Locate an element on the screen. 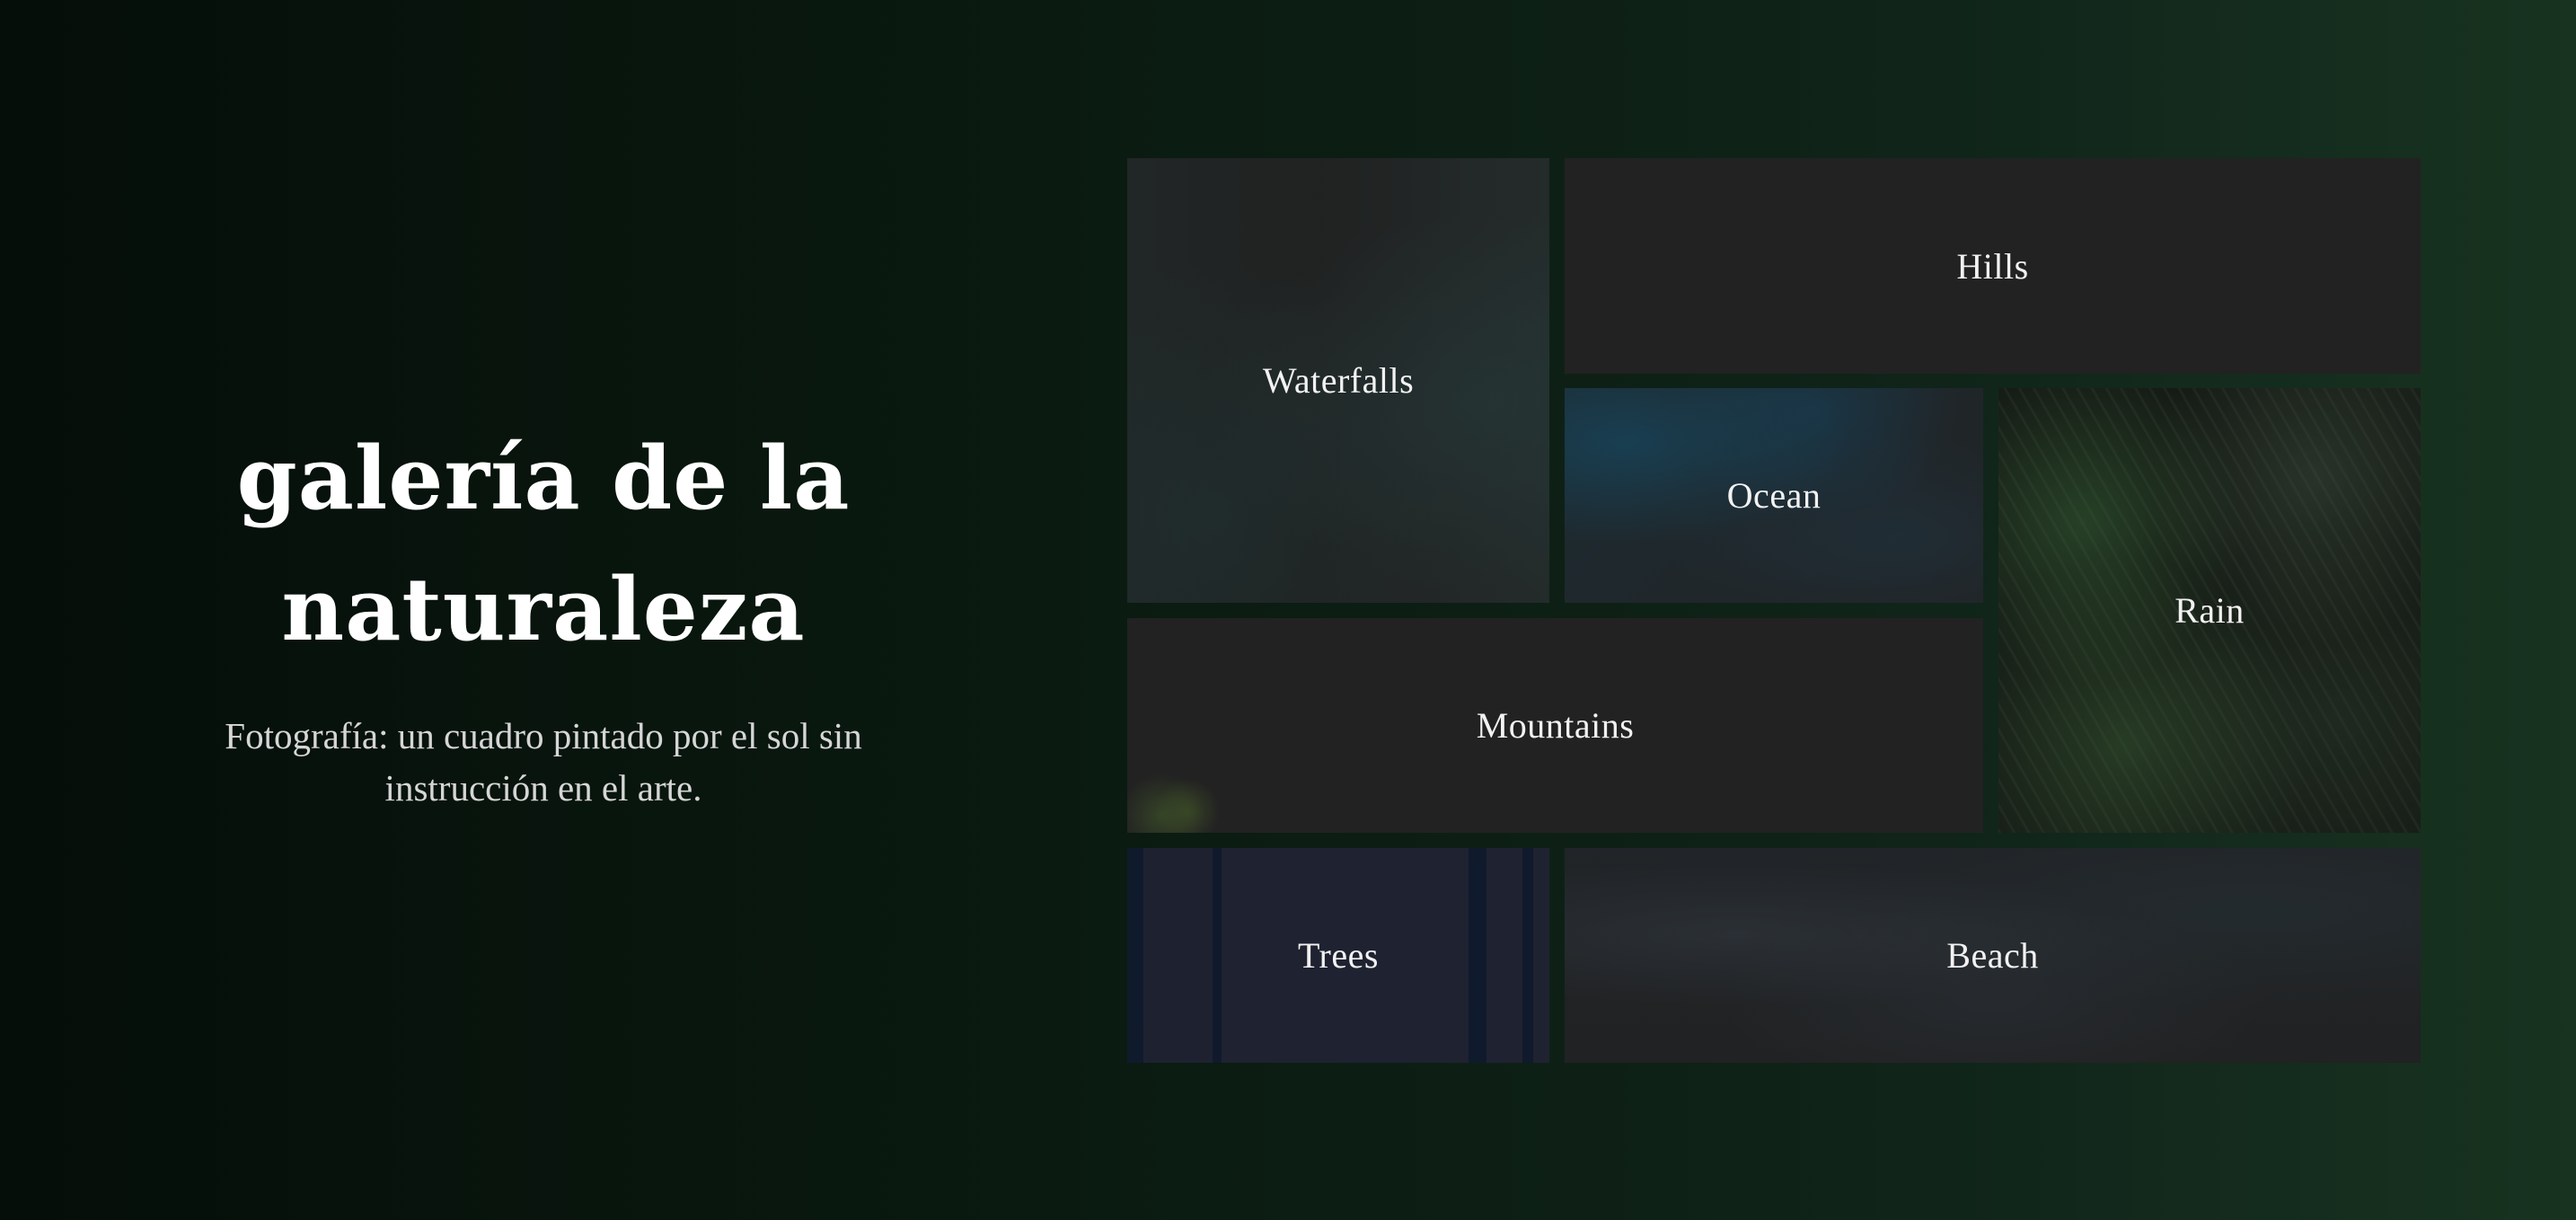 The width and height of the screenshot is (2576, 1220). gallery-tile-mountains: Mountains is located at coordinates (1555, 725).